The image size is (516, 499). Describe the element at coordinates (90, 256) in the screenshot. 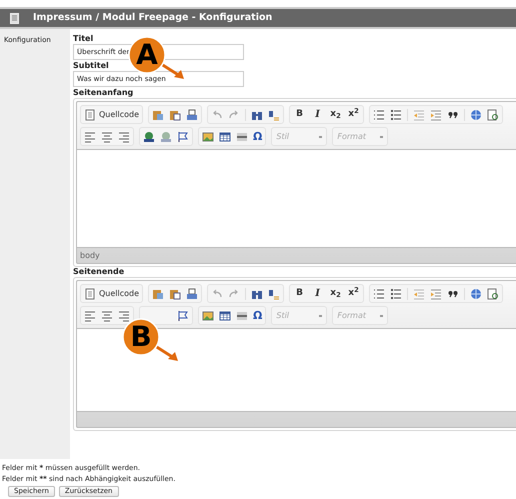

I see `element-path: body` at that location.